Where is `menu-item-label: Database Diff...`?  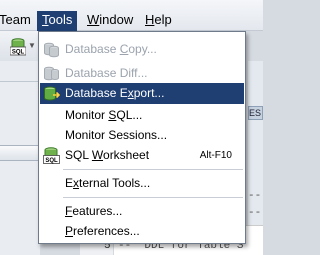
menu-item-label: Database Diff... is located at coordinates (106, 73).